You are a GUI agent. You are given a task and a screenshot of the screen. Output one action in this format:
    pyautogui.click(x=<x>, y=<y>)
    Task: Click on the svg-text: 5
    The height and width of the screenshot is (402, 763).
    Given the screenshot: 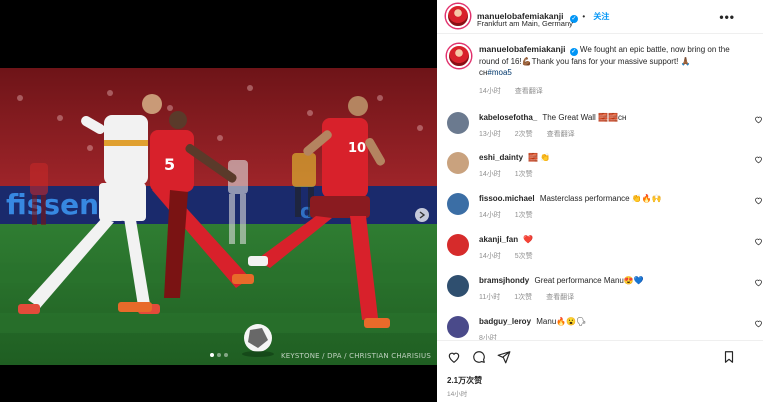 What is the action you would take?
    pyautogui.click(x=169, y=164)
    